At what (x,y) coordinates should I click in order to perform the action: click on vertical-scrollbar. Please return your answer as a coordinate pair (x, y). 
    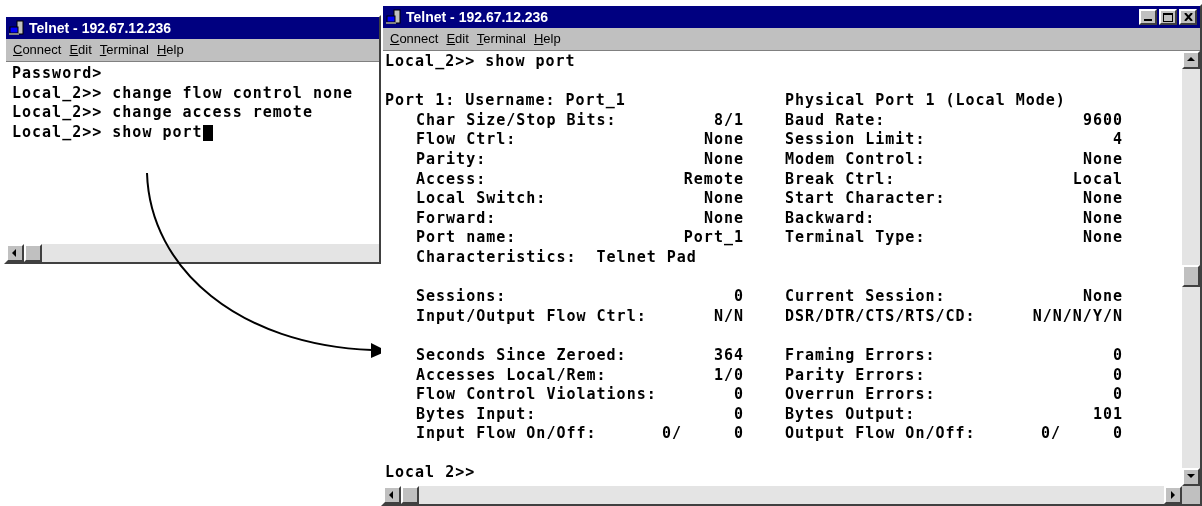
    Looking at the image, I should click on (1191, 268).